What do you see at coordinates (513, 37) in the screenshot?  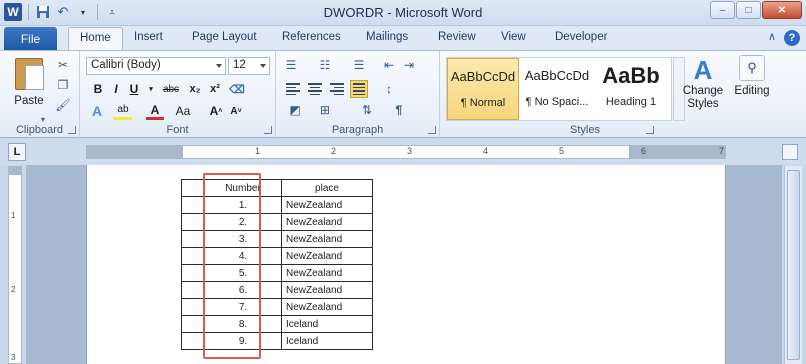 I see `tab-view: View` at bounding box center [513, 37].